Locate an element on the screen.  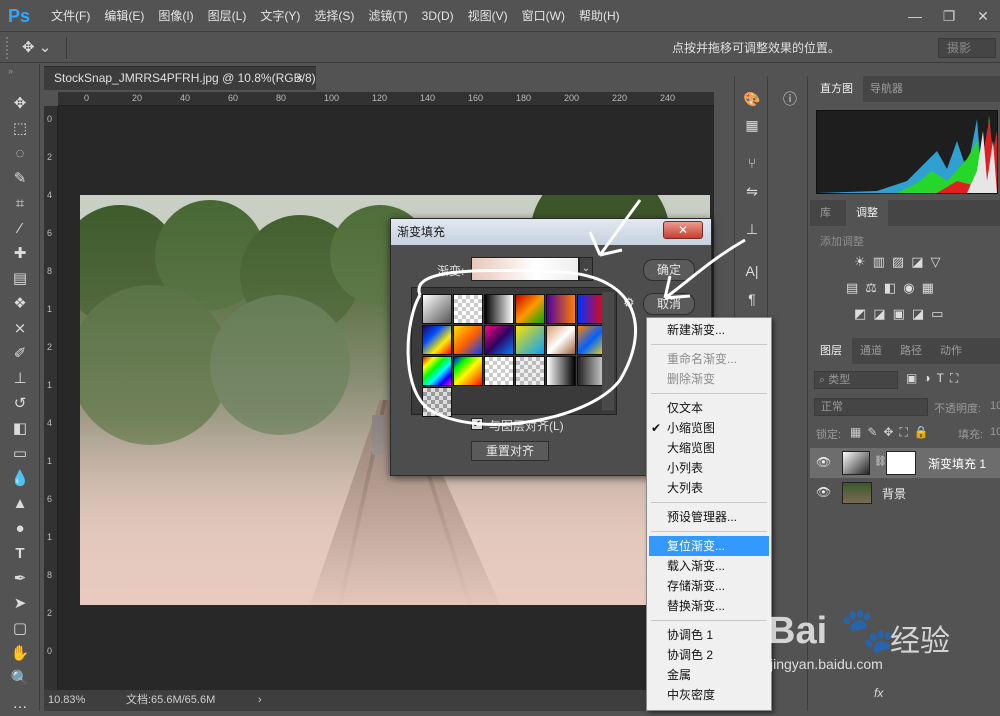
menu-item: 图像(I) is located at coordinates (175, 16).